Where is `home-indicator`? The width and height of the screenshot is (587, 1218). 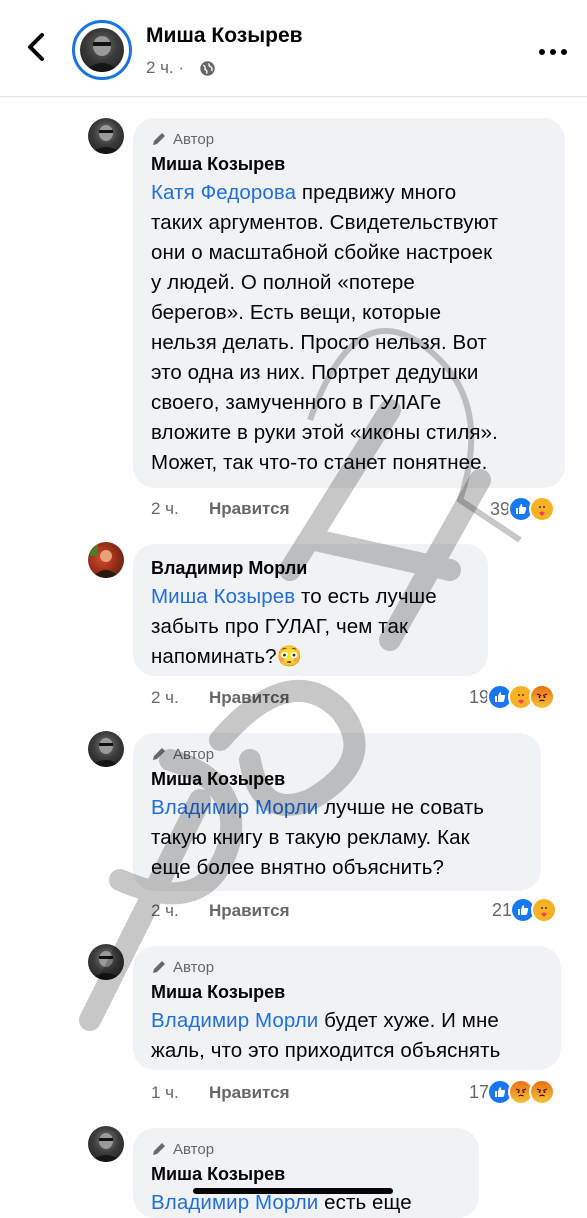 home-indicator is located at coordinates (293, 1191).